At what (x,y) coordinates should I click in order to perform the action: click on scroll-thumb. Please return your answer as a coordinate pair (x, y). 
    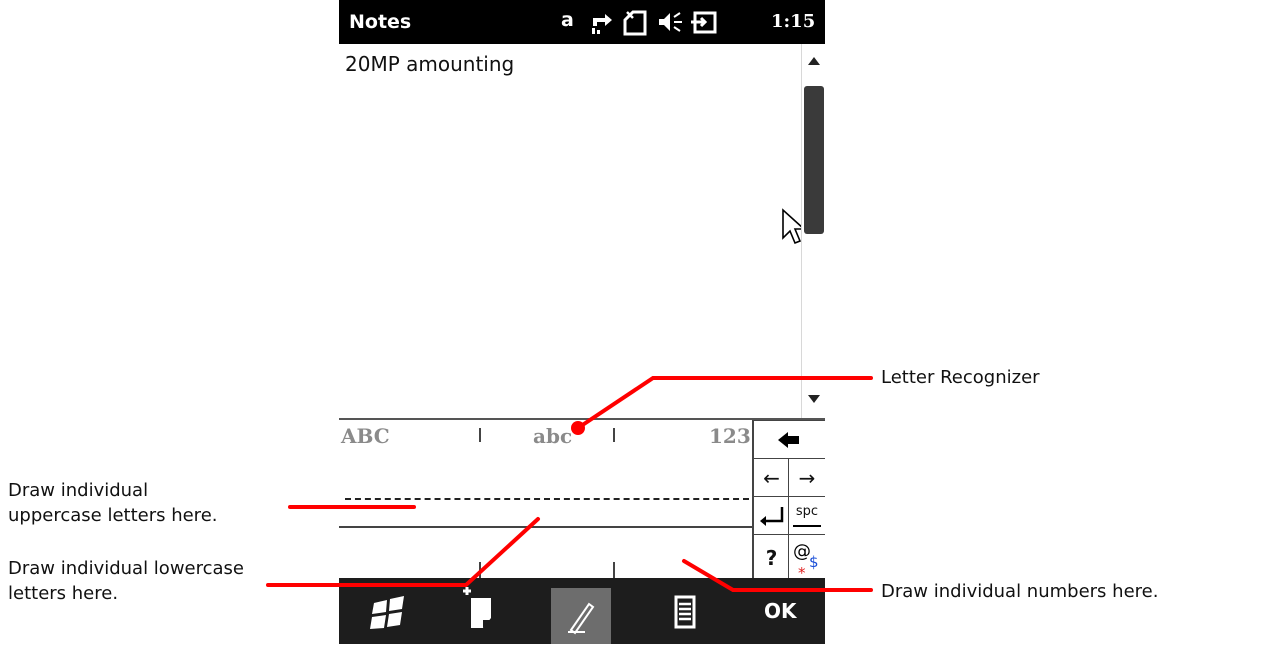
    Looking at the image, I should click on (814, 160).